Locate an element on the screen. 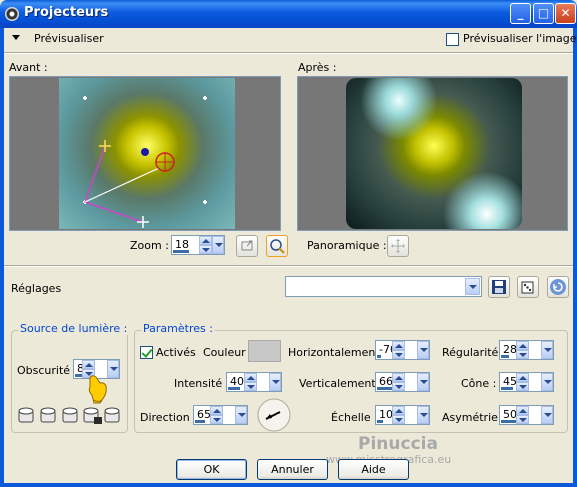 The width and height of the screenshot is (577, 487). horizontal-spinner: -70 is located at coordinates (402, 350).